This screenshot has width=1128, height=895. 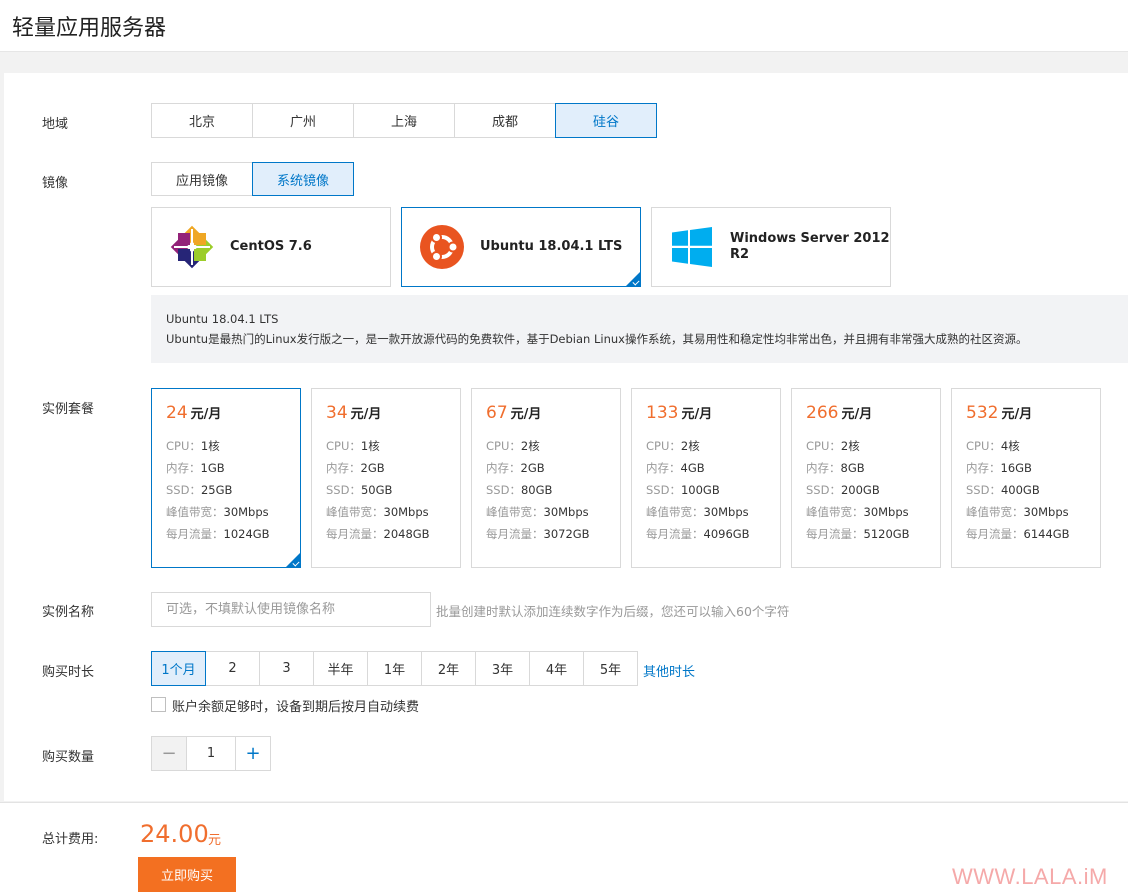 What do you see at coordinates (89, 28) in the screenshot?
I see `page-title: 轻量应用服务器` at bounding box center [89, 28].